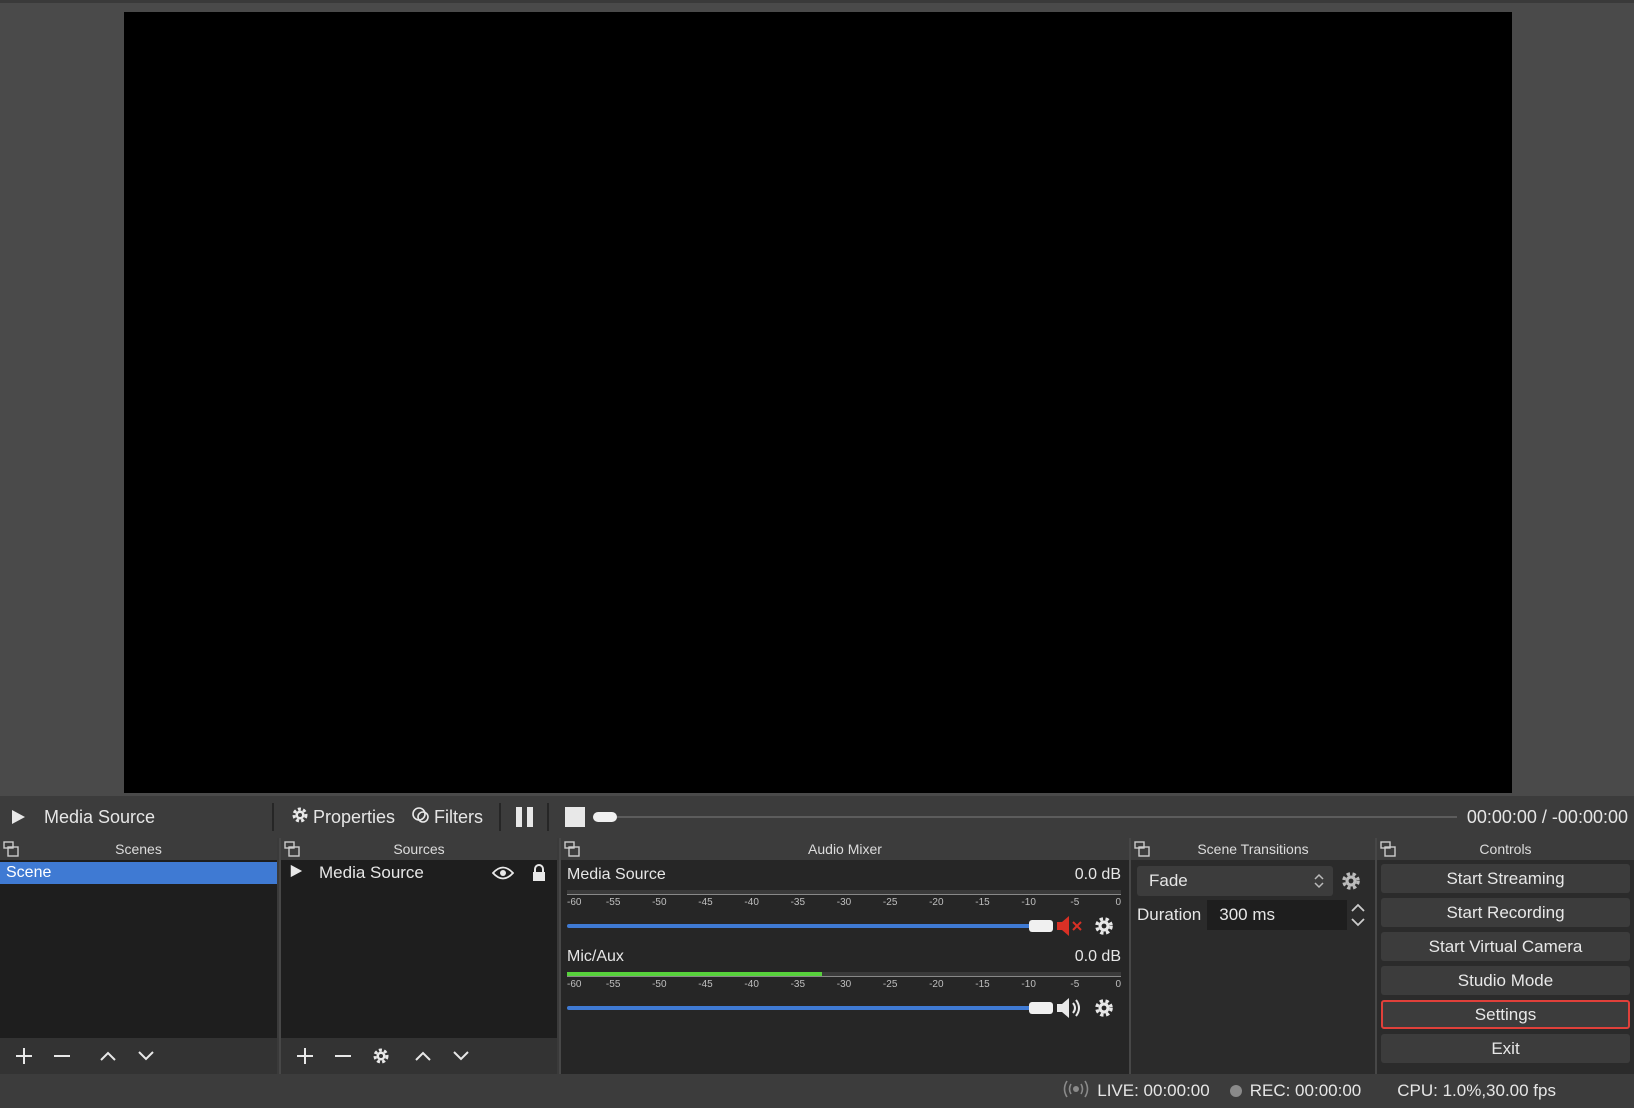 This screenshot has width=1634, height=1108. Describe the element at coordinates (659, 984) in the screenshot. I see `meter-tick-label: -50` at that location.